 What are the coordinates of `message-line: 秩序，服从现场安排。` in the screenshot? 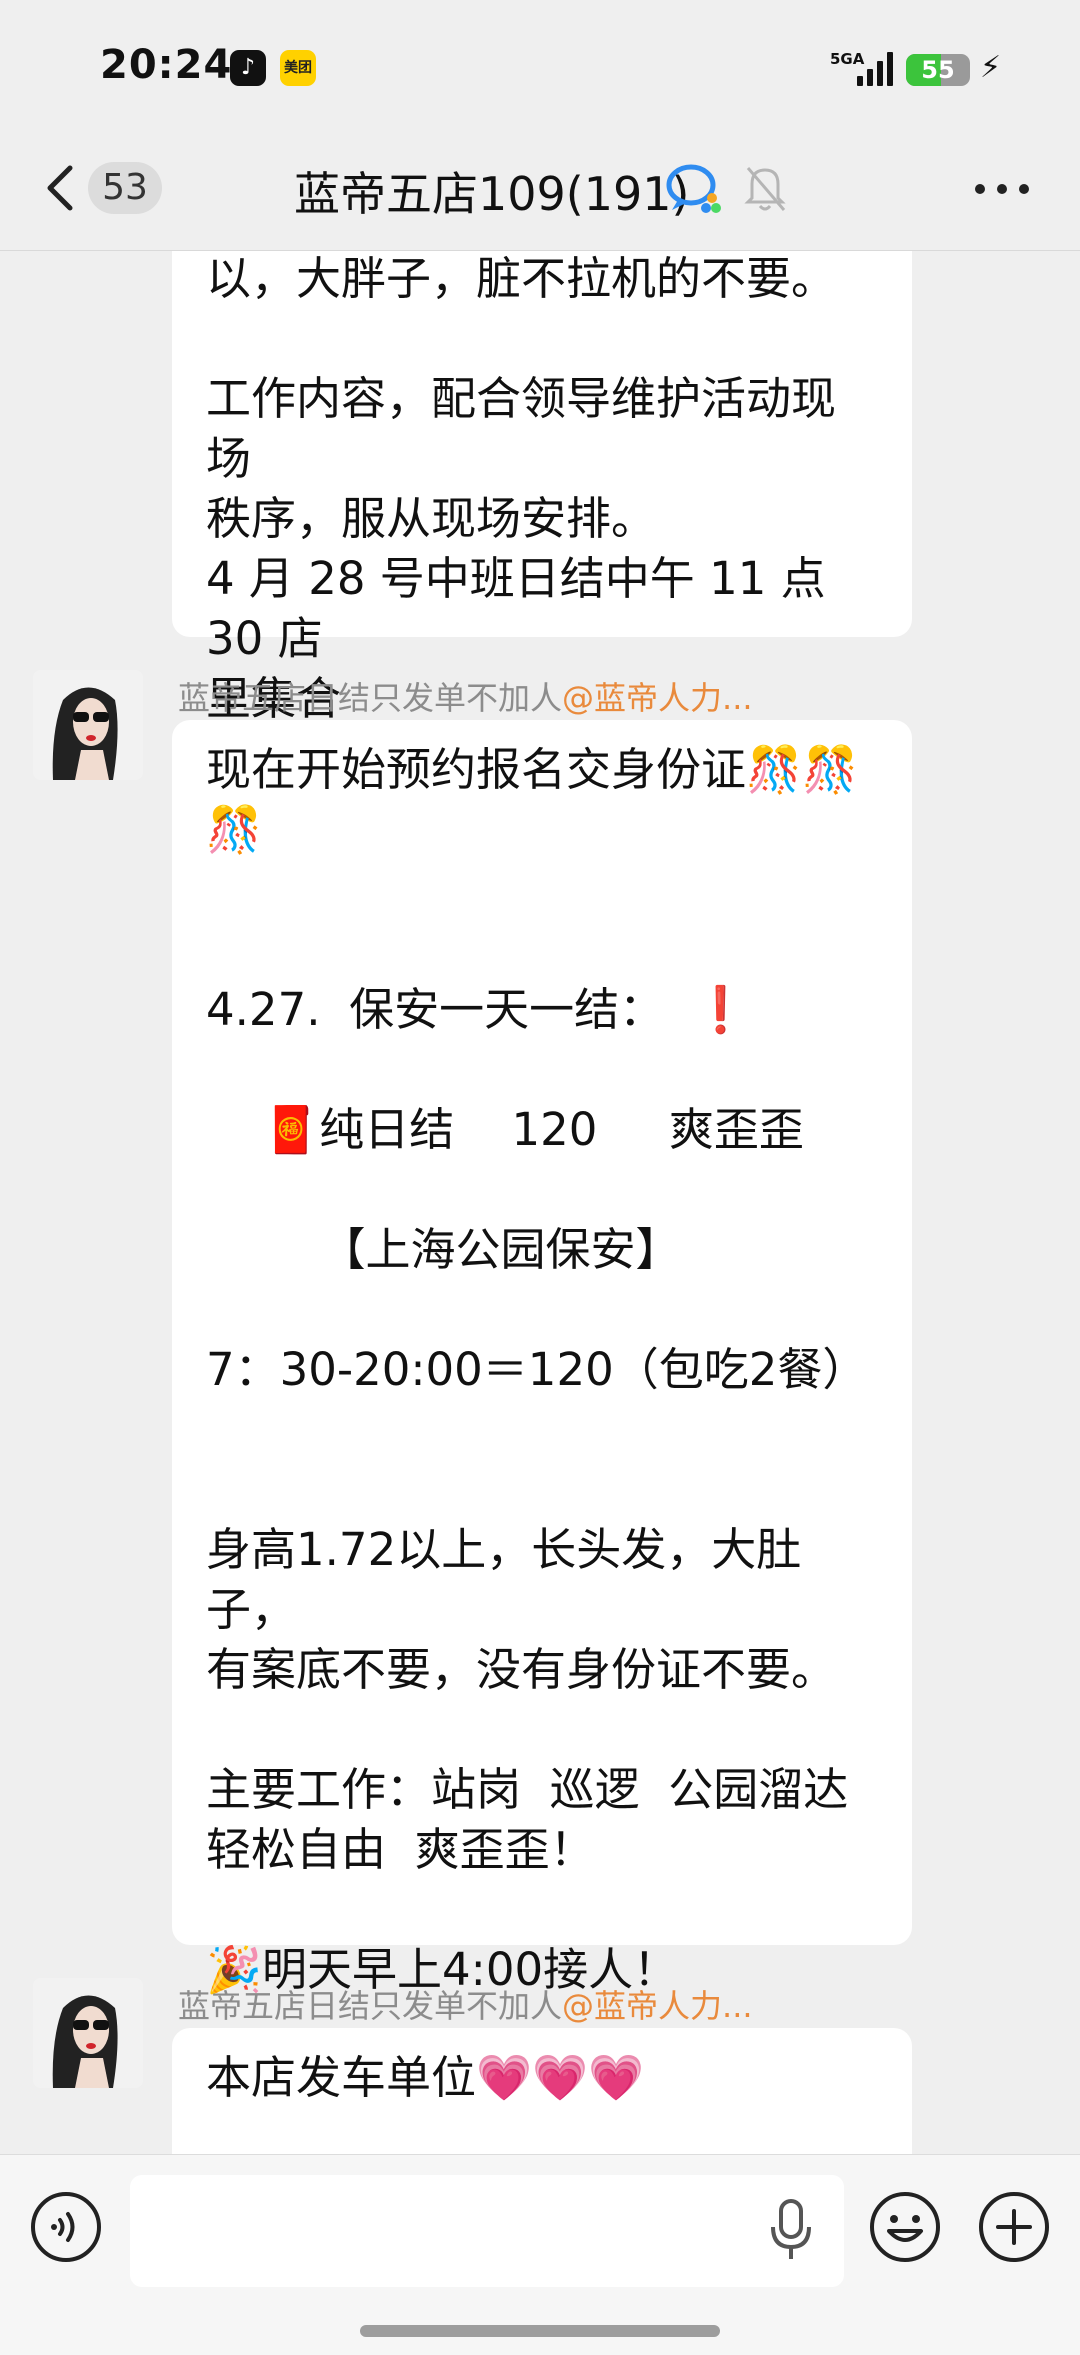 It's located at (431, 518).